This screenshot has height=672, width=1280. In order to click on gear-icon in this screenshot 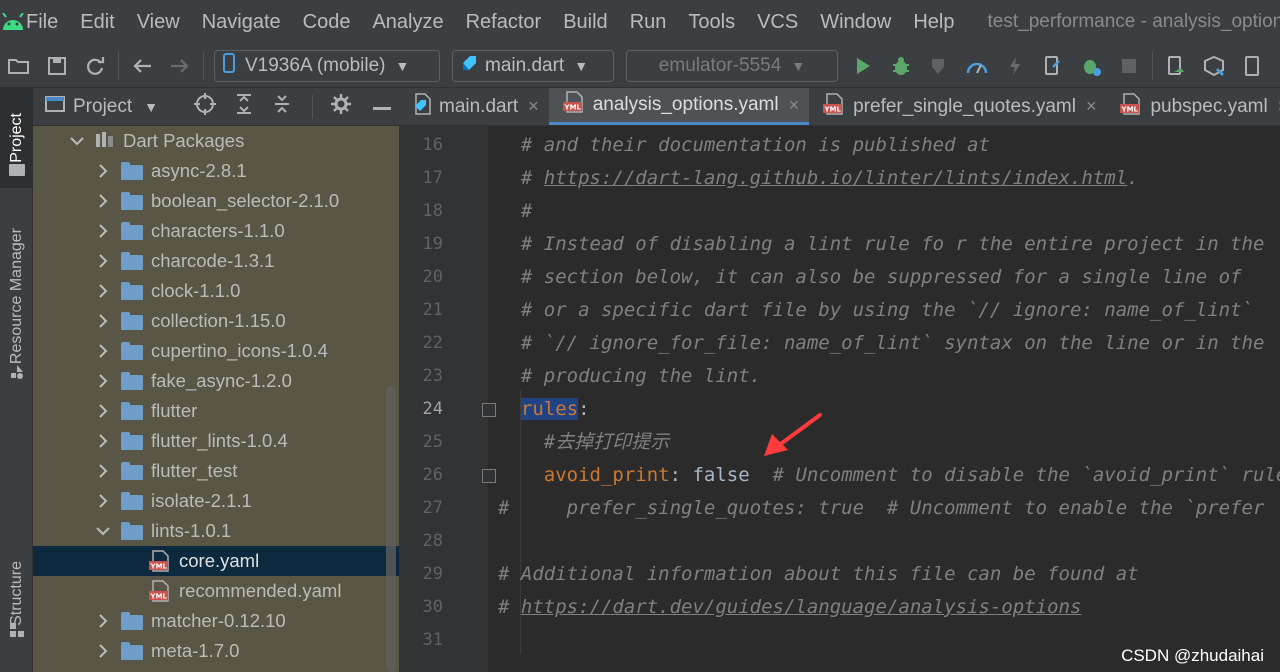, I will do `click(341, 106)`.